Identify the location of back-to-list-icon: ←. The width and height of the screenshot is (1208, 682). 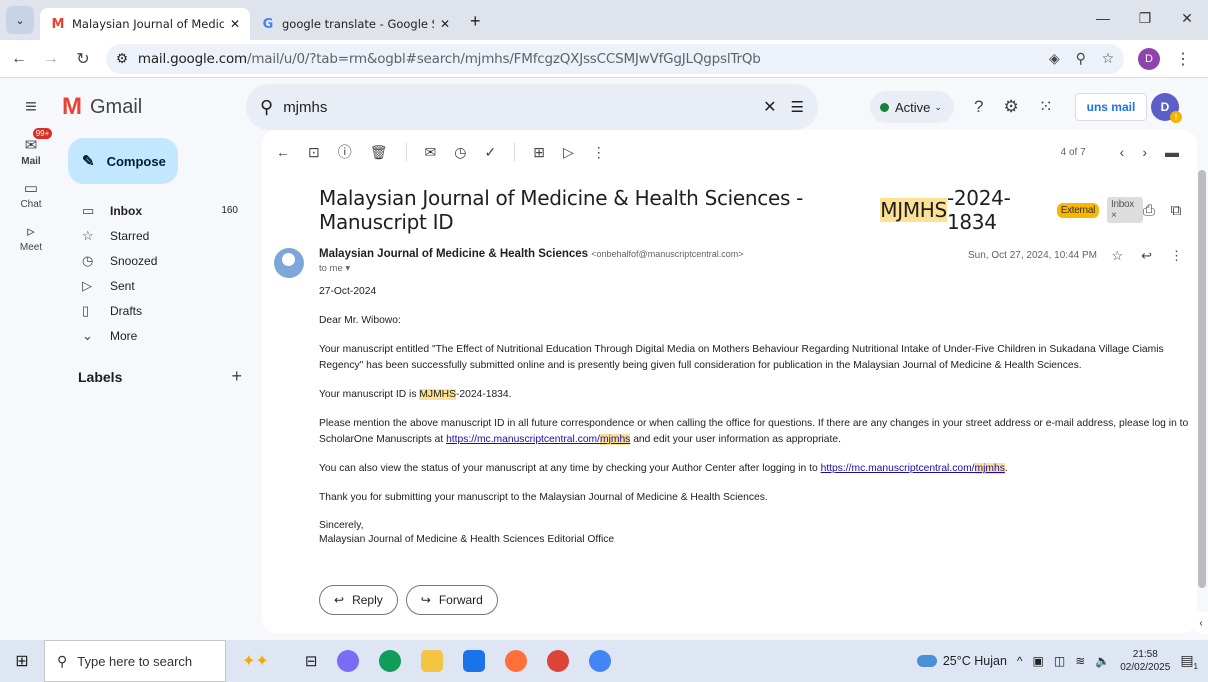
(283, 152).